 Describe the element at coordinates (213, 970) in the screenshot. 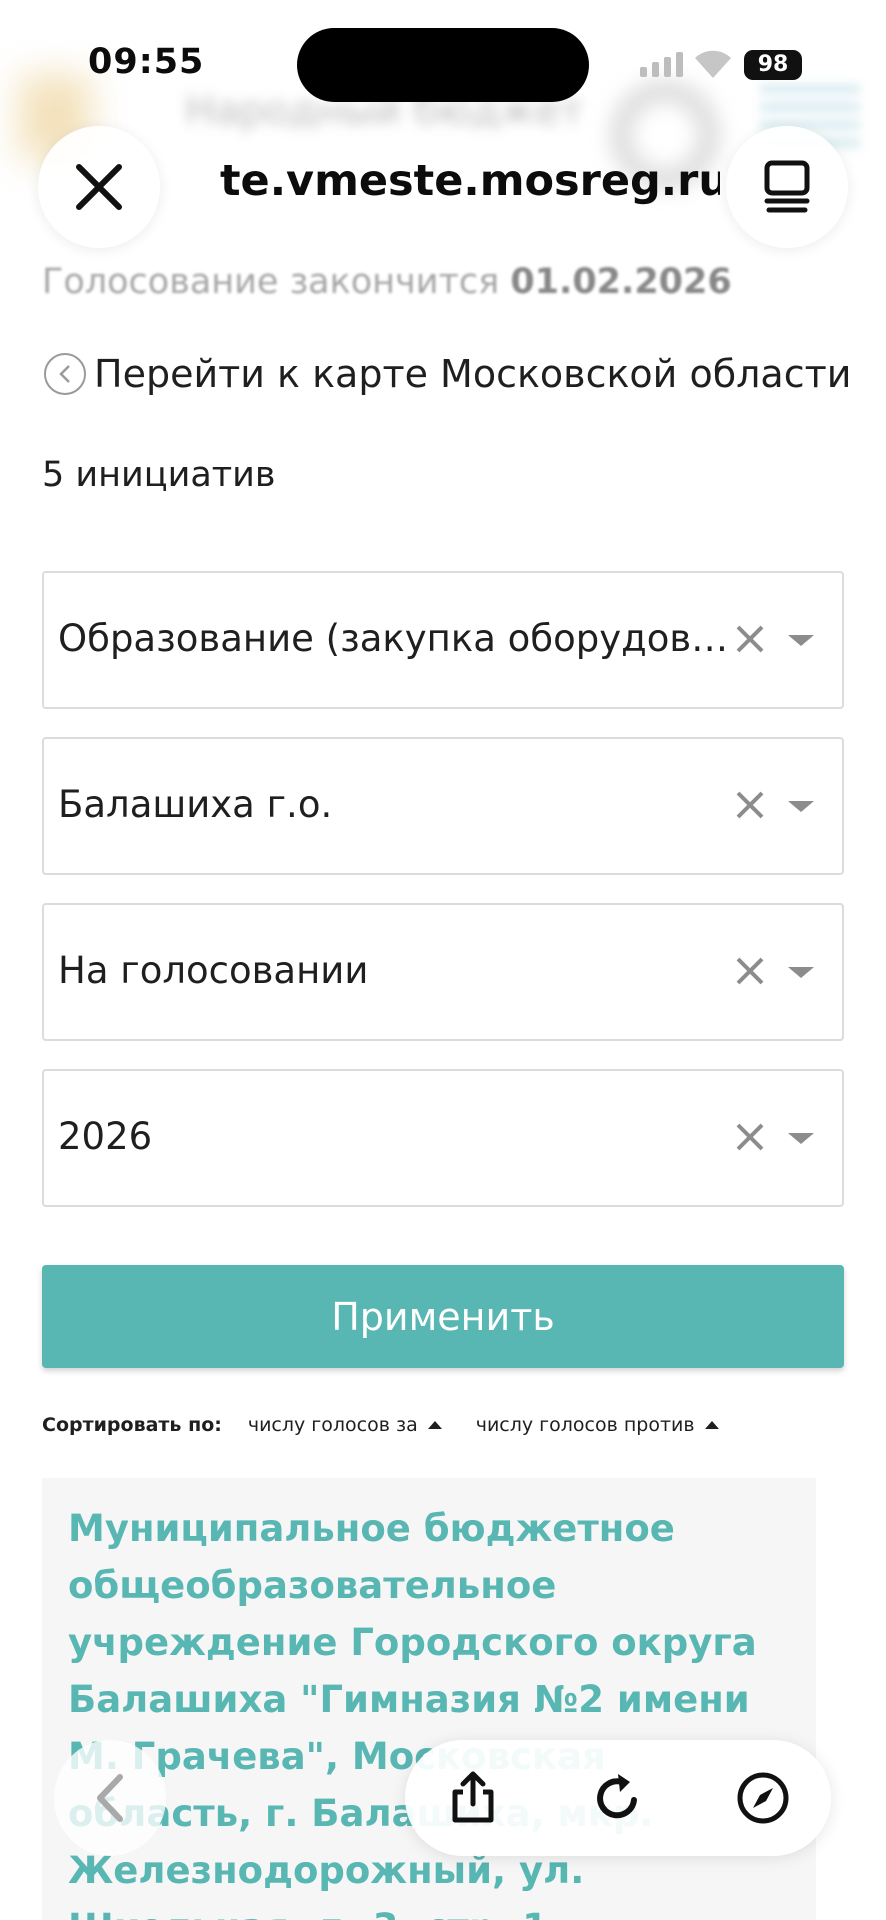

I see `status-filter-value: На голосовании` at that location.